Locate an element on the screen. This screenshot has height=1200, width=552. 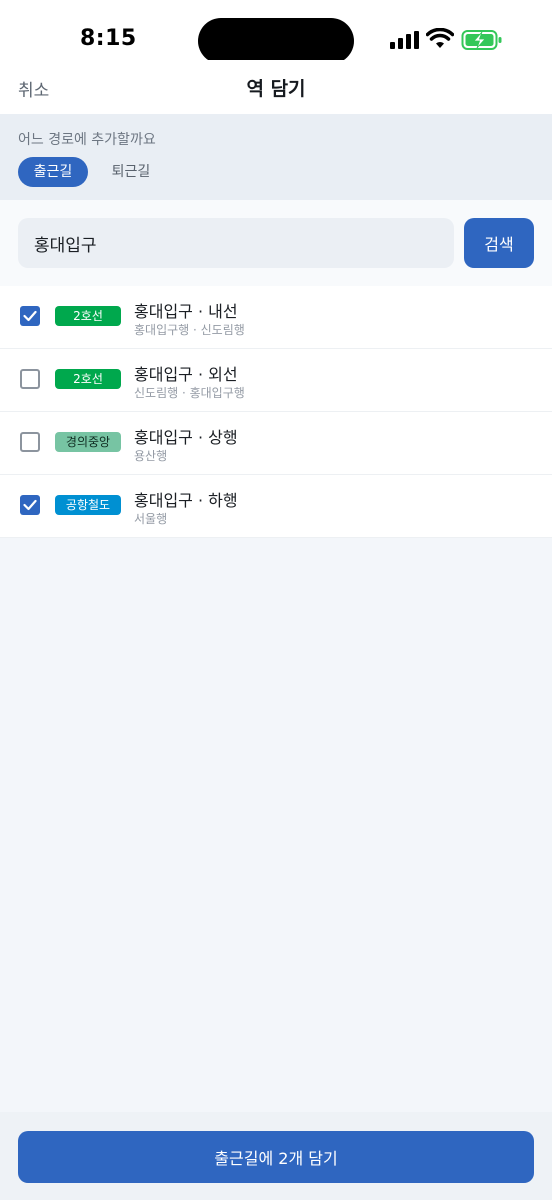
line-badge: 공항철도 is located at coordinates (88, 505).